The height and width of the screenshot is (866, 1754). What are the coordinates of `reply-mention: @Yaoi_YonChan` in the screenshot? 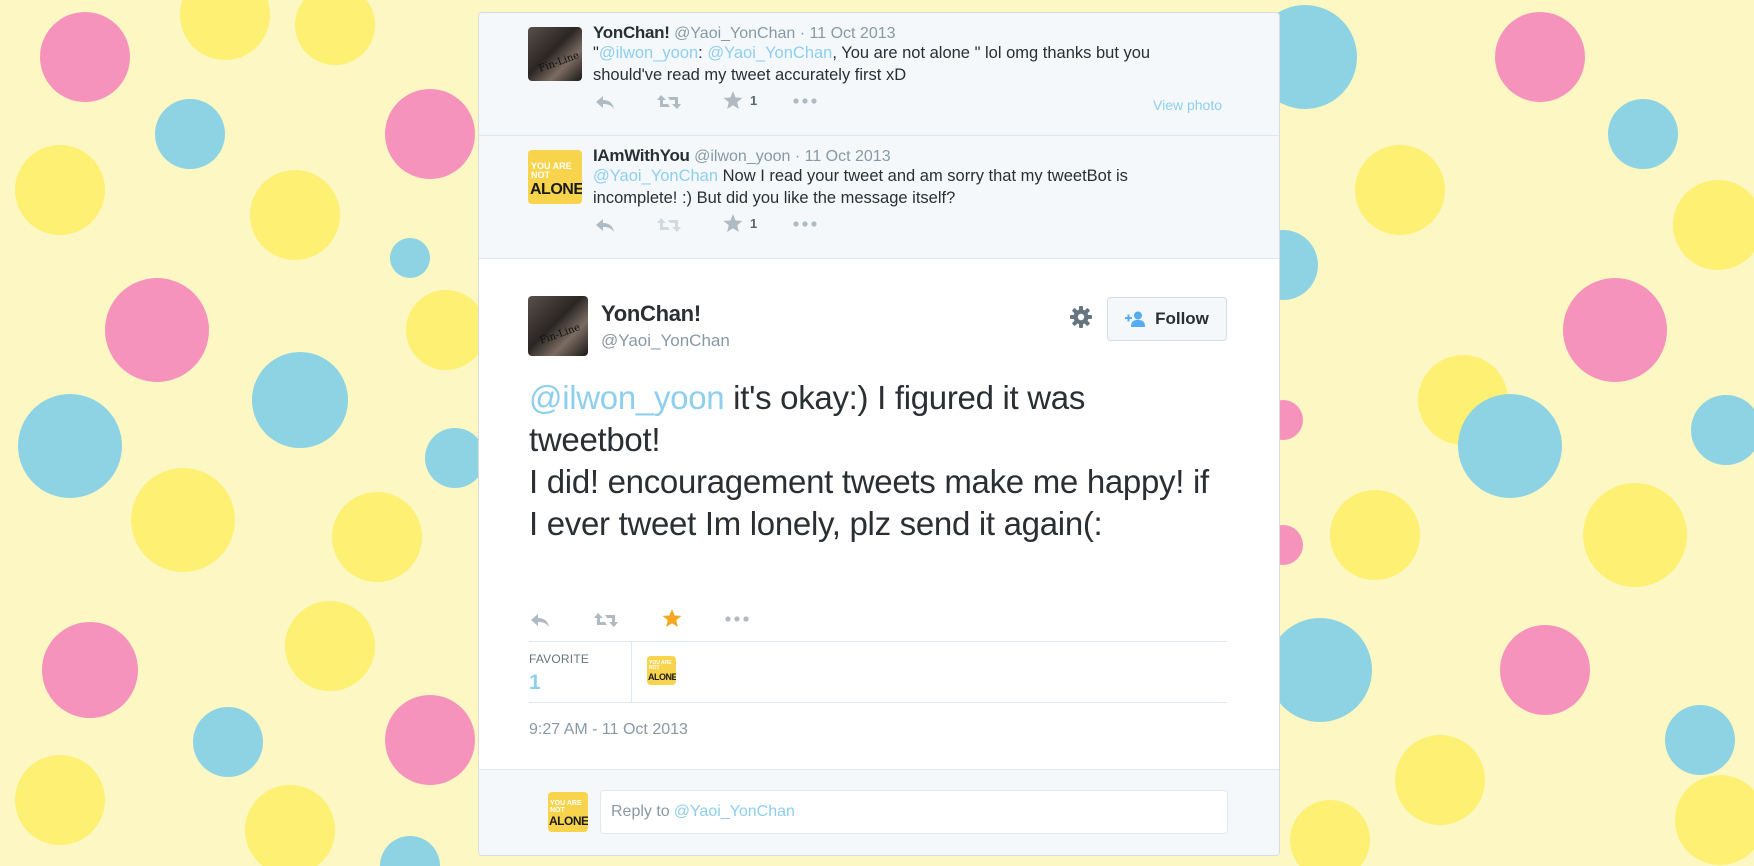 It's located at (734, 811).